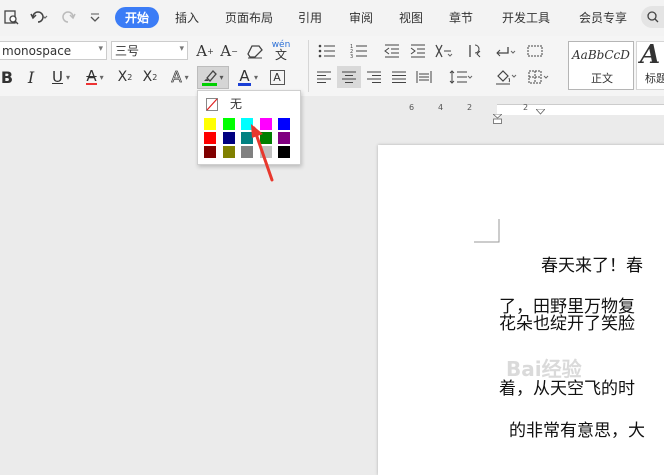  What do you see at coordinates (125, 77) in the screenshot?
I see `superscript-button: X2` at bounding box center [125, 77].